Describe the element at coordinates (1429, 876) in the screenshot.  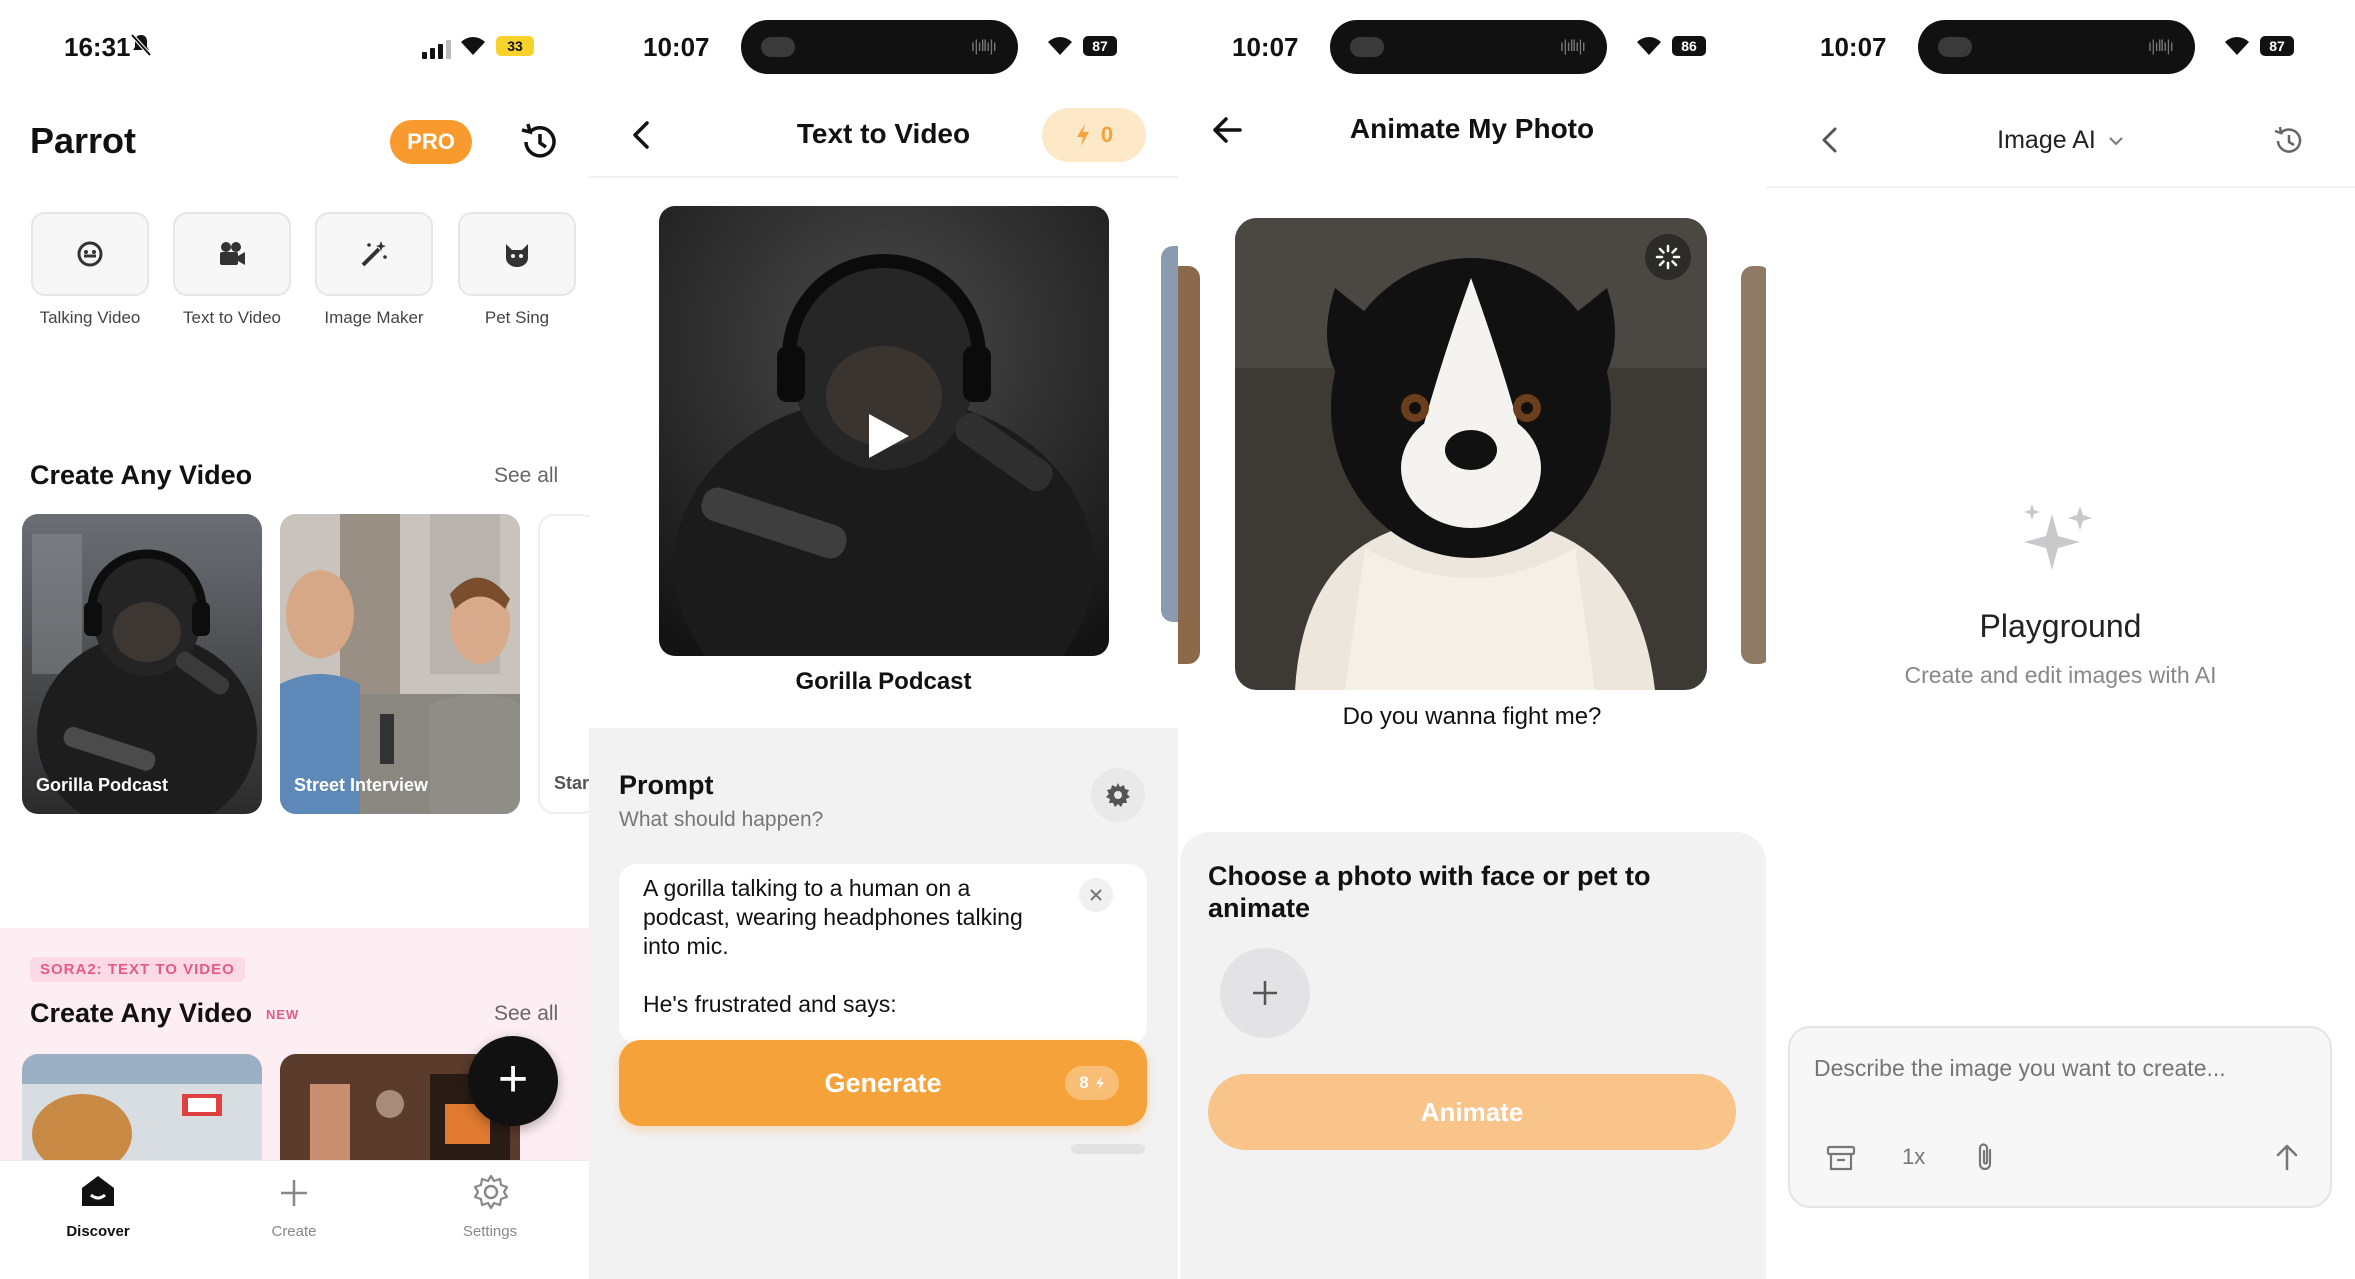
I see `choose-line: Choose a photo with face or pet to` at that location.